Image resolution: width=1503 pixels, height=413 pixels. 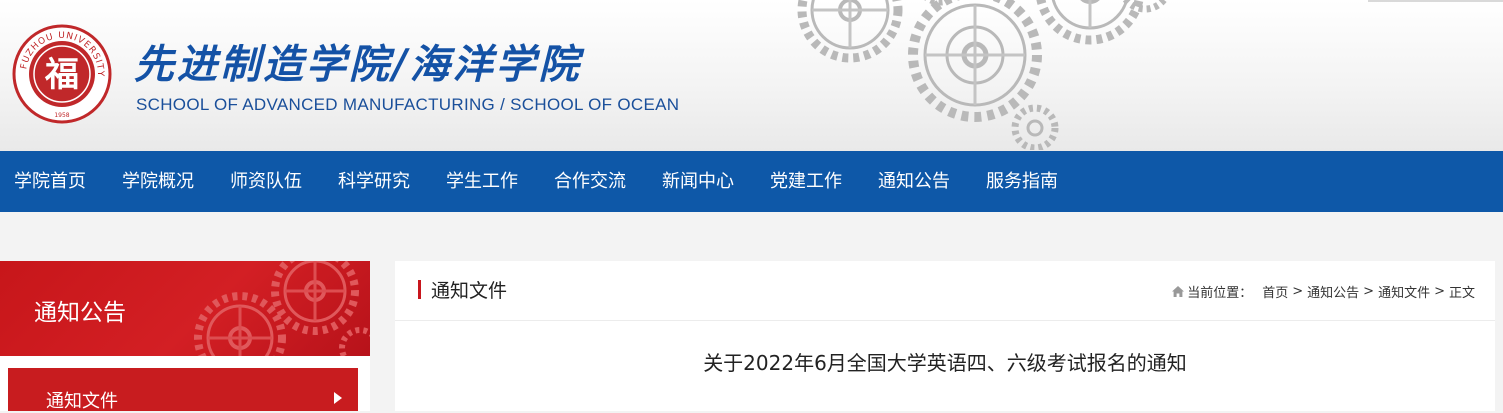 I want to click on nav-item-notices: 通知公告, so click(x=914, y=181).